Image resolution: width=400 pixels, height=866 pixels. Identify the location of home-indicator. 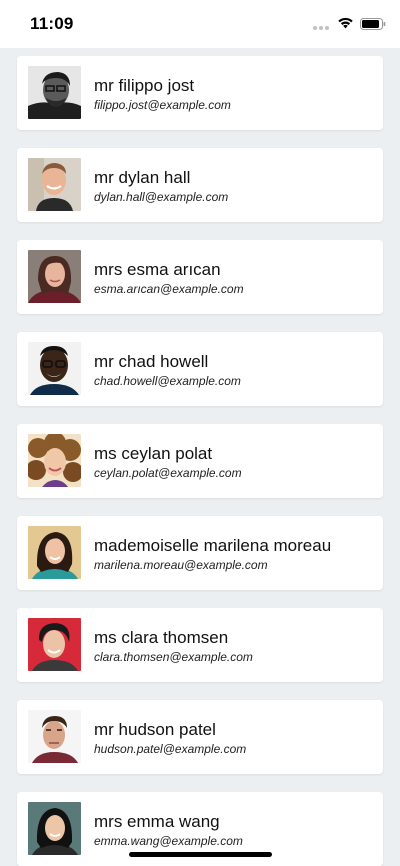
(200, 854).